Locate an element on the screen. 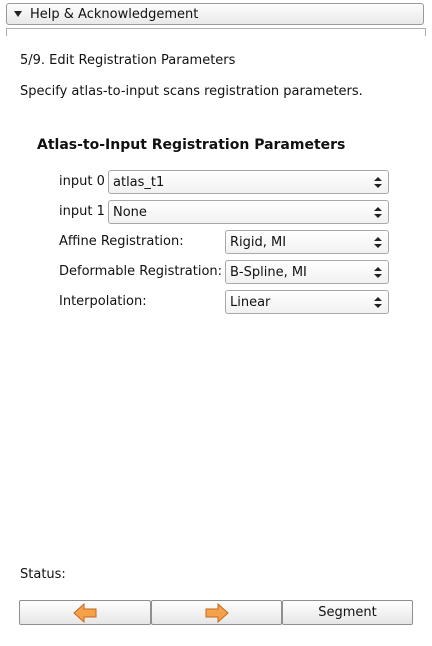 This screenshot has width=432, height=646. deformable-registration-label: Deformable Registration: is located at coordinates (141, 271).